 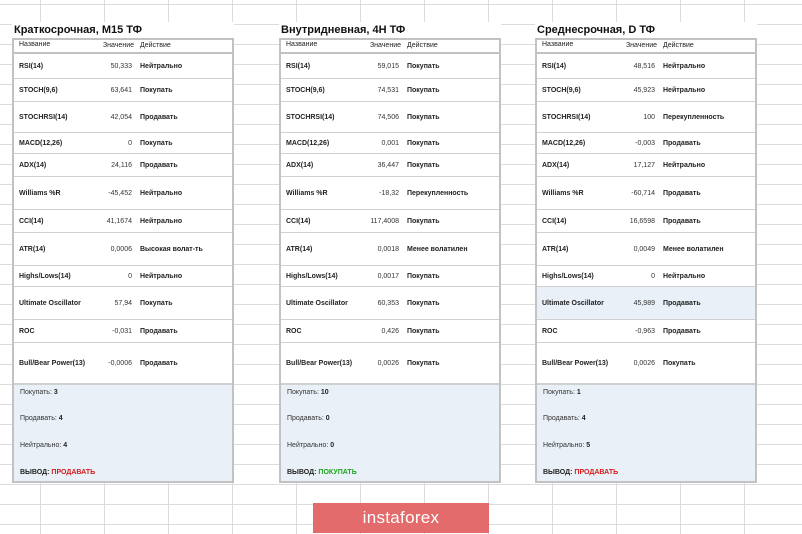 I want to click on table-row: MACD(12,26) -0,003 Продавать, so click(x=646, y=143).